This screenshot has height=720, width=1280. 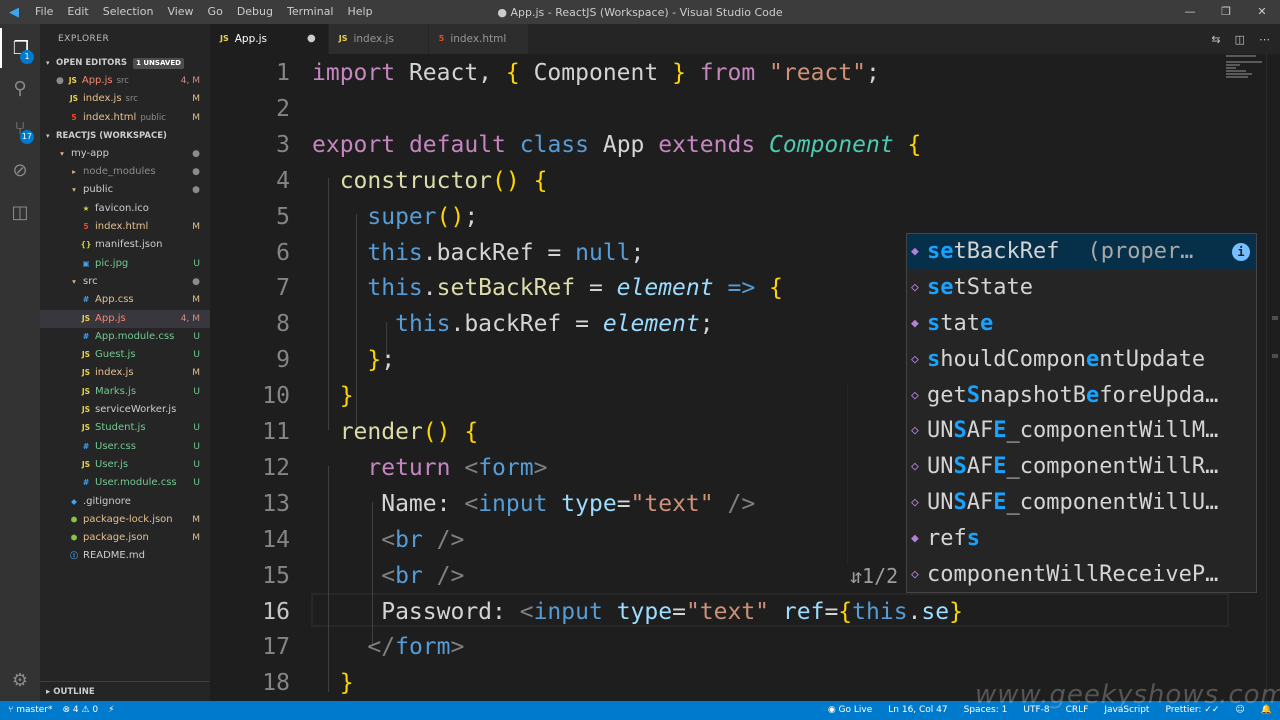 I want to click on code-line: 4 constructor() {, so click(x=745, y=181).